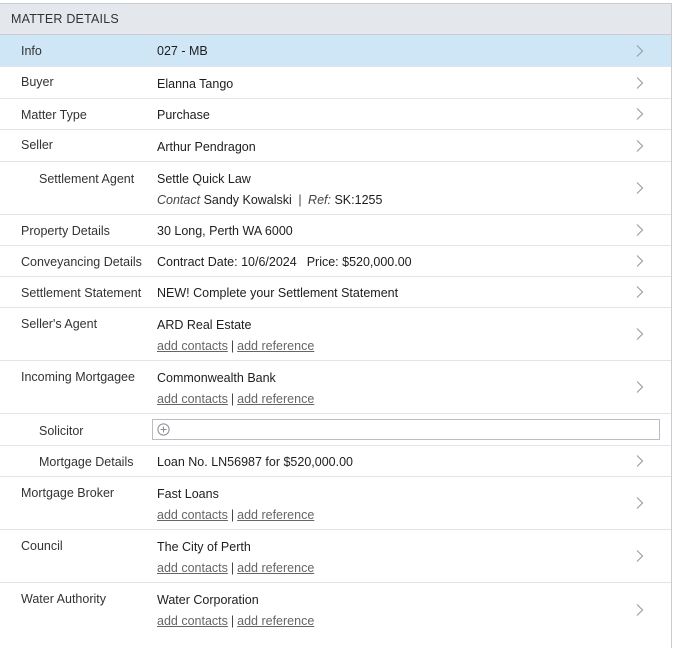 The image size is (675, 648). I want to click on row-value: Loan No. LN56987 for $520,000.00, so click(255, 462).